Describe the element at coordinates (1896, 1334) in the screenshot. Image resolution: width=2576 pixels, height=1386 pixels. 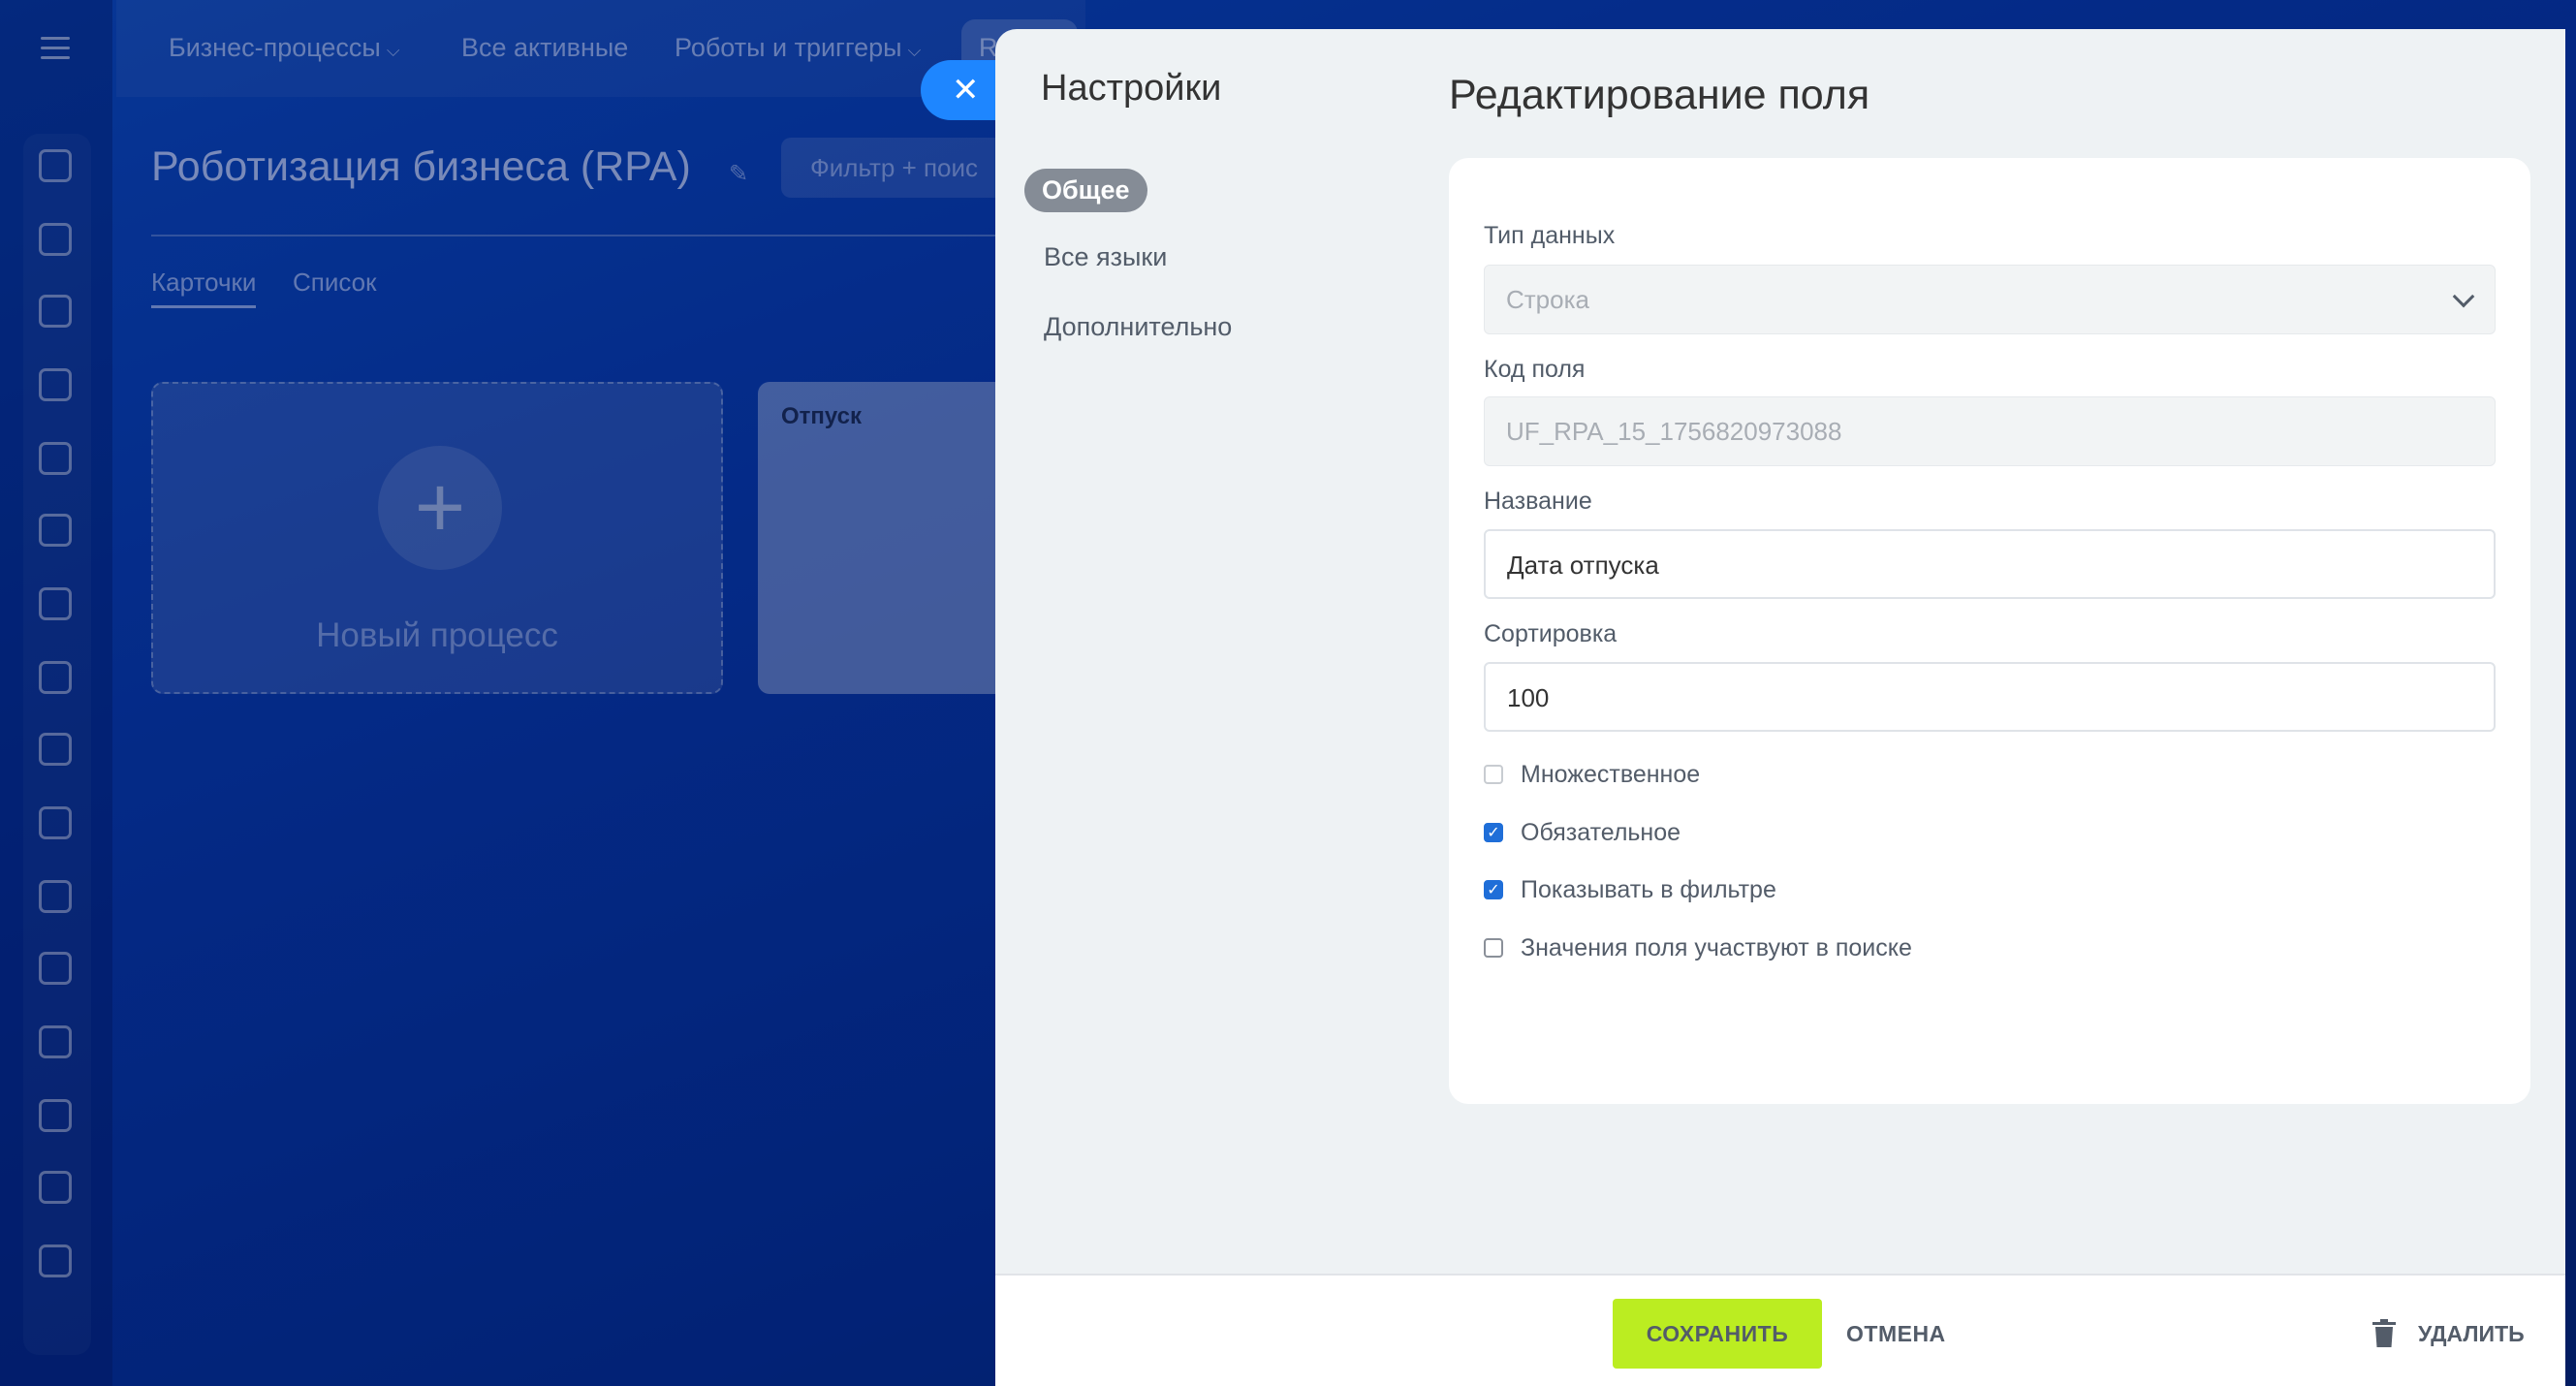
I see `cancel-button: ОТМЕНА` at that location.